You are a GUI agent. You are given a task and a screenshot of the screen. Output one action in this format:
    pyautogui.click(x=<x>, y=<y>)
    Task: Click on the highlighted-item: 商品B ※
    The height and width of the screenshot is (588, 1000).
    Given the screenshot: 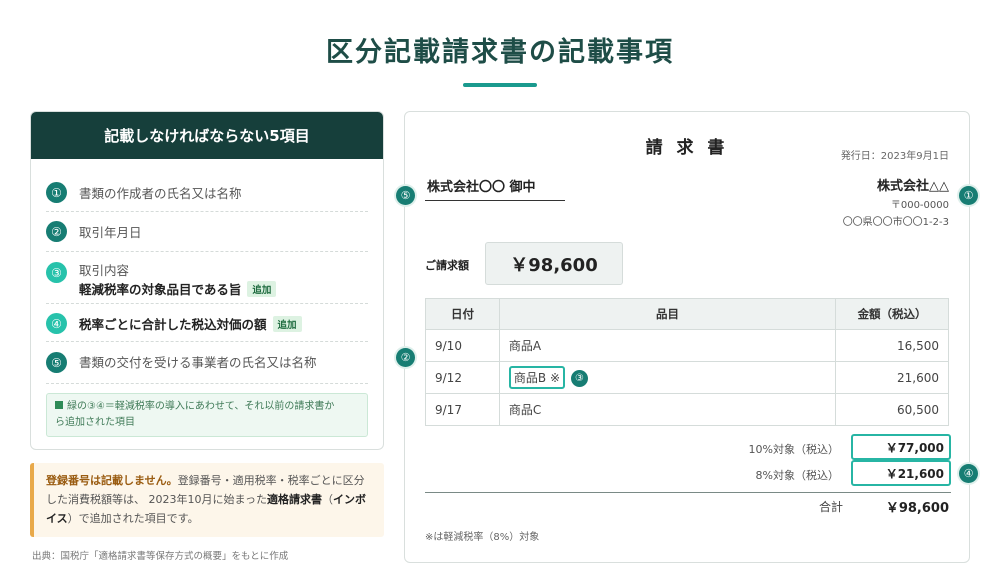 What is the action you would take?
    pyautogui.click(x=537, y=377)
    